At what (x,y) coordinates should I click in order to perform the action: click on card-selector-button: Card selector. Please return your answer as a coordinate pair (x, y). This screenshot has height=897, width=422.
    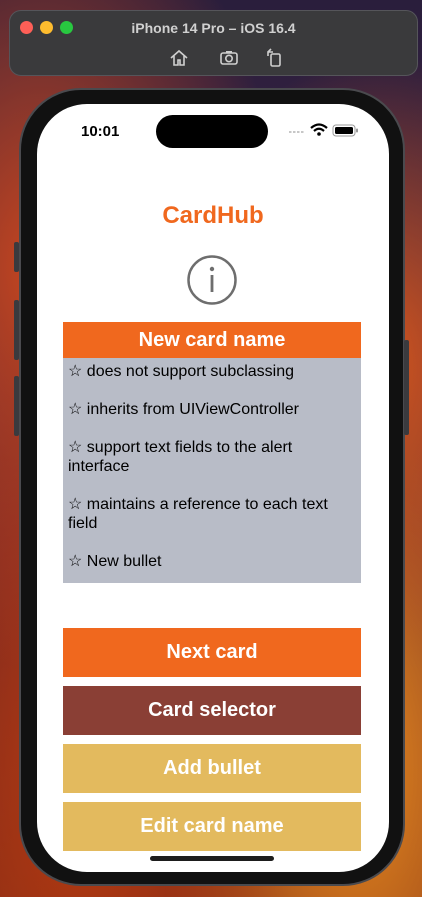
    Looking at the image, I should click on (212, 710).